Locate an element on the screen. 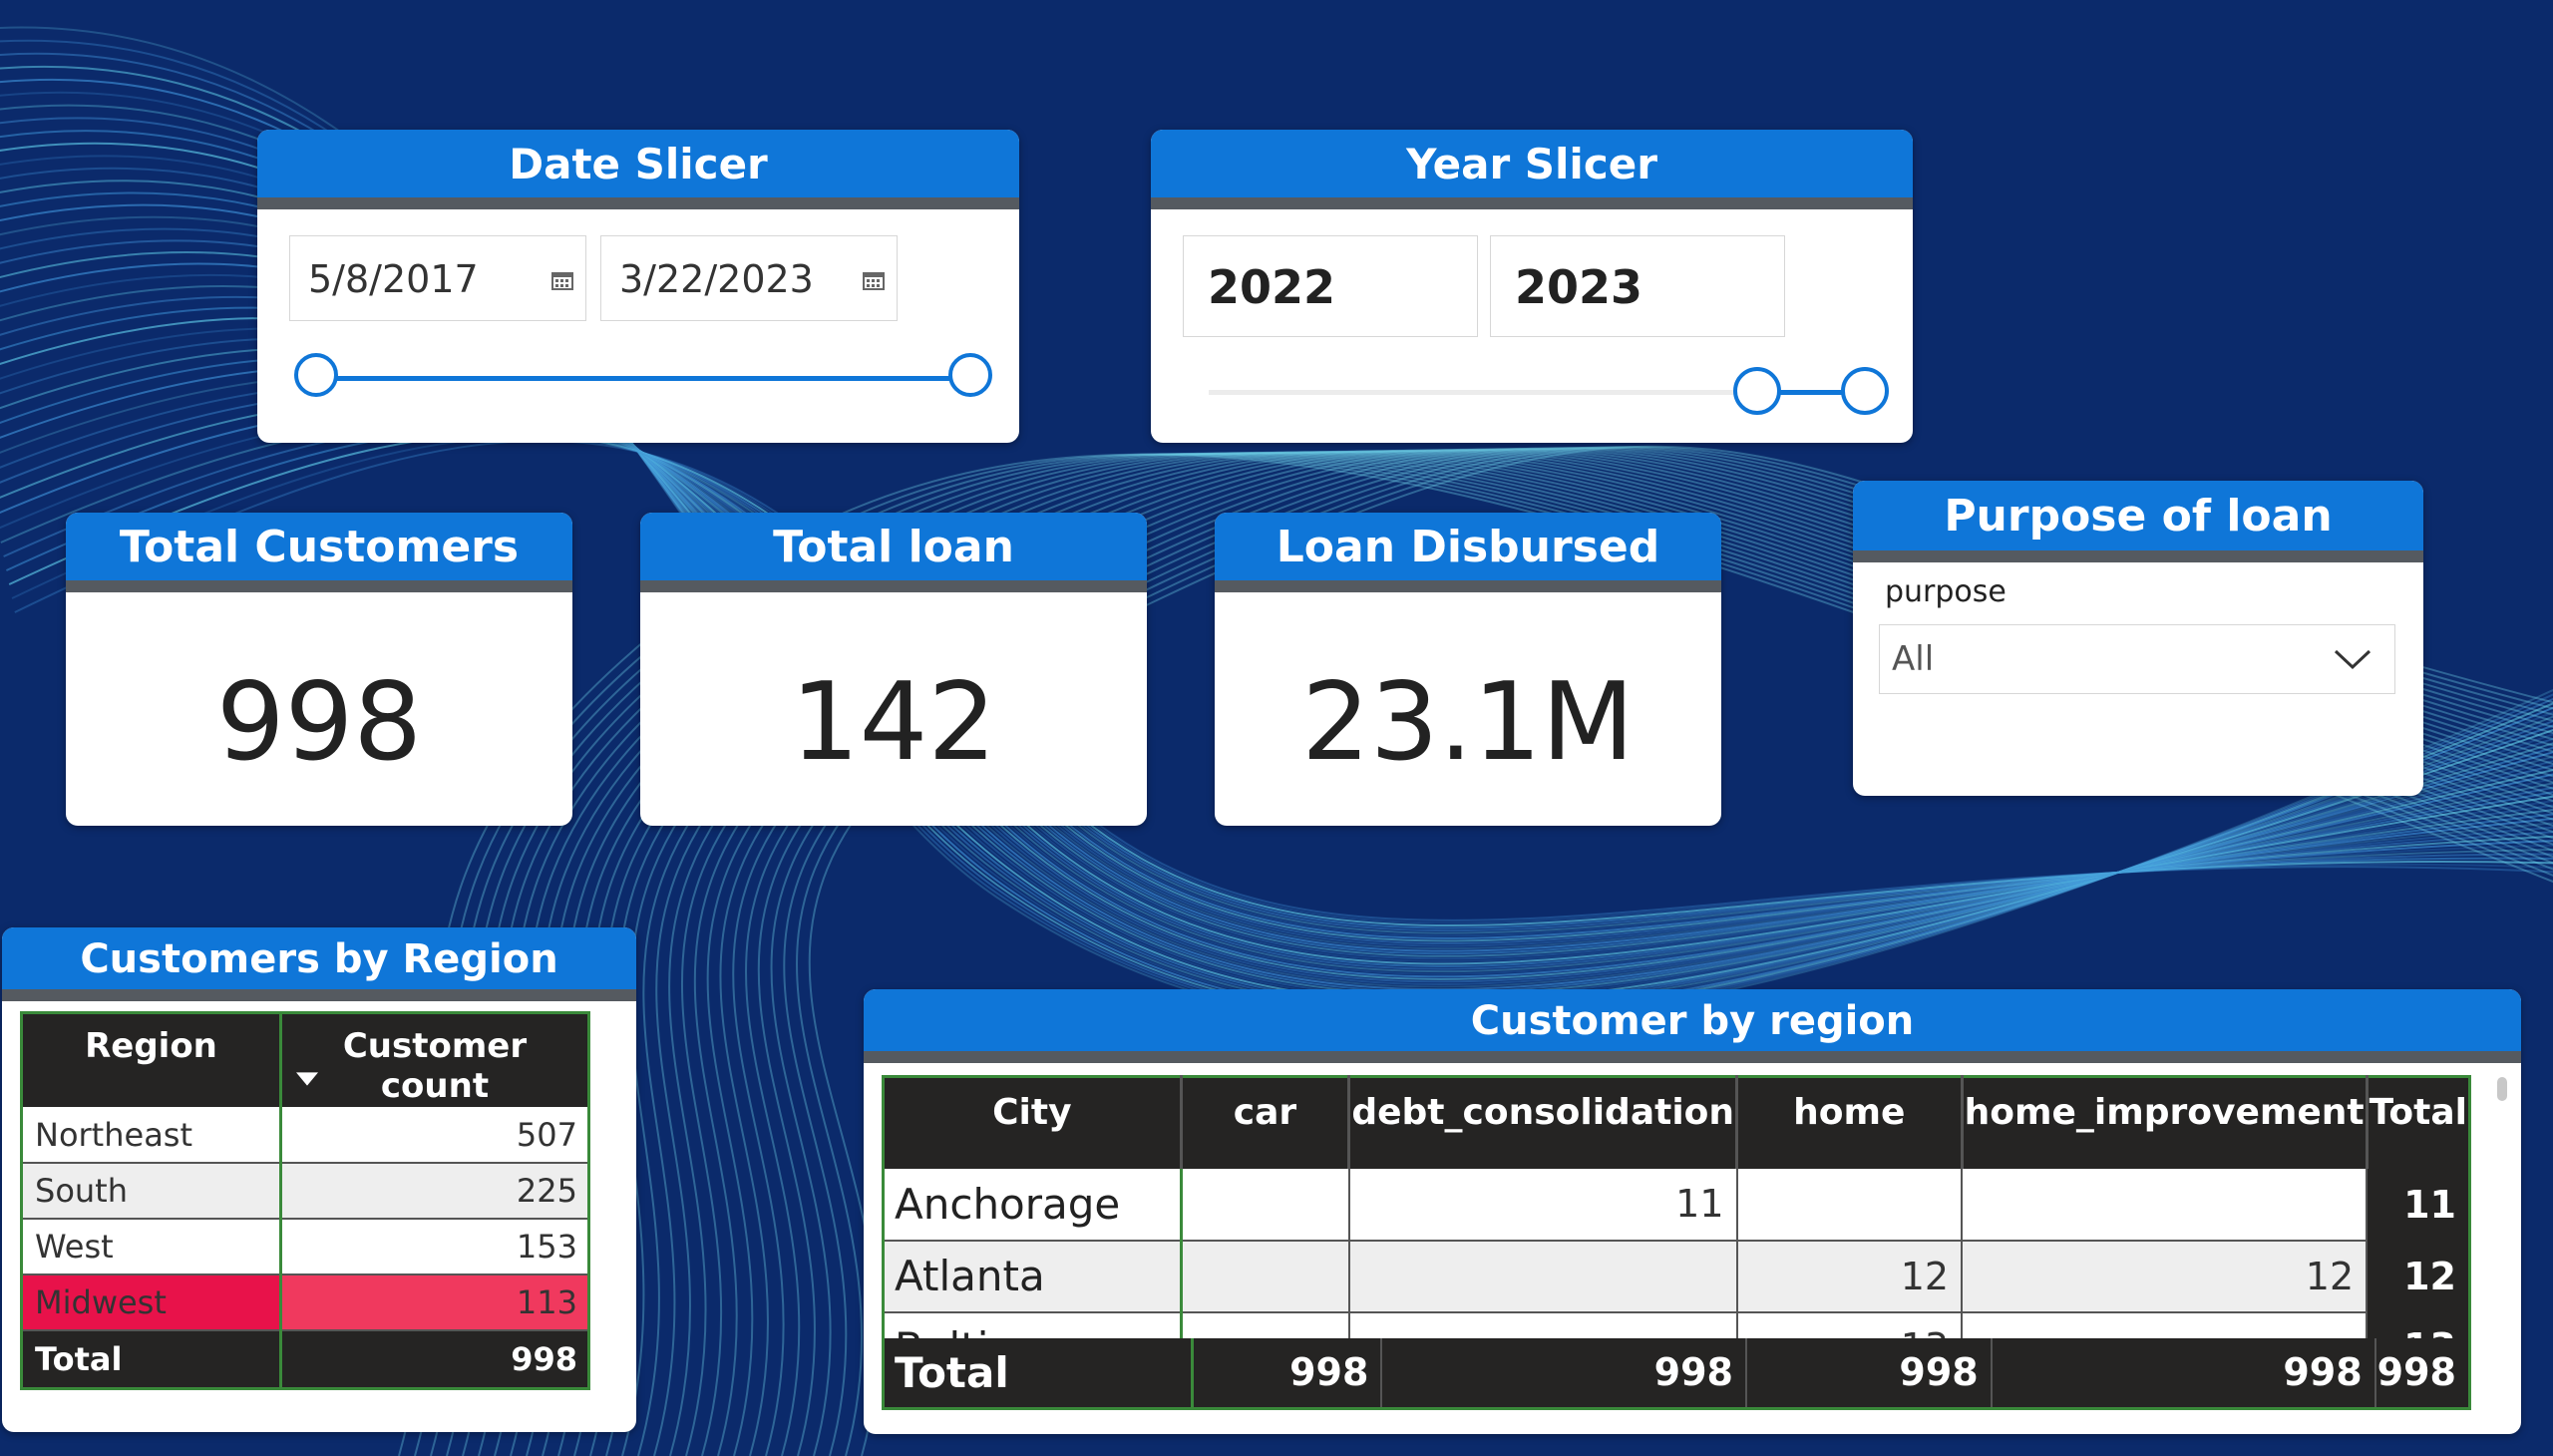 Image resolution: width=2553 pixels, height=1456 pixels. end-date-input: 3/22/2023 is located at coordinates (749, 278).